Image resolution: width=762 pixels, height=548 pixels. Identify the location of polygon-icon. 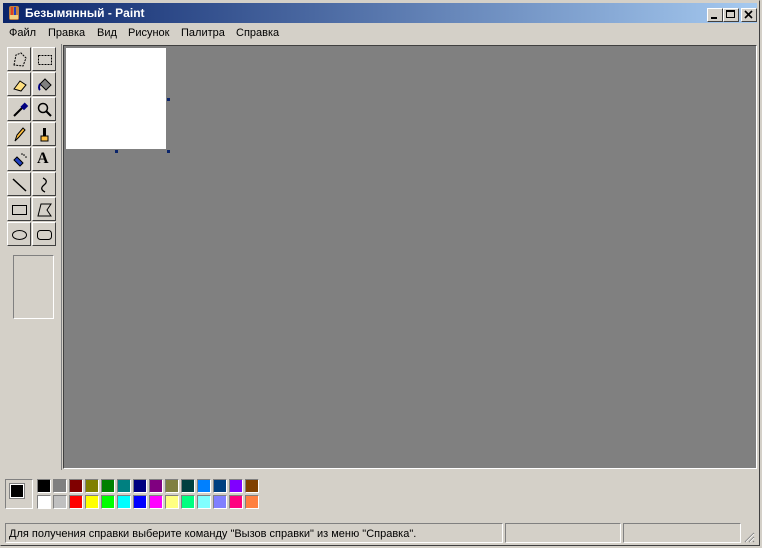
(44, 210).